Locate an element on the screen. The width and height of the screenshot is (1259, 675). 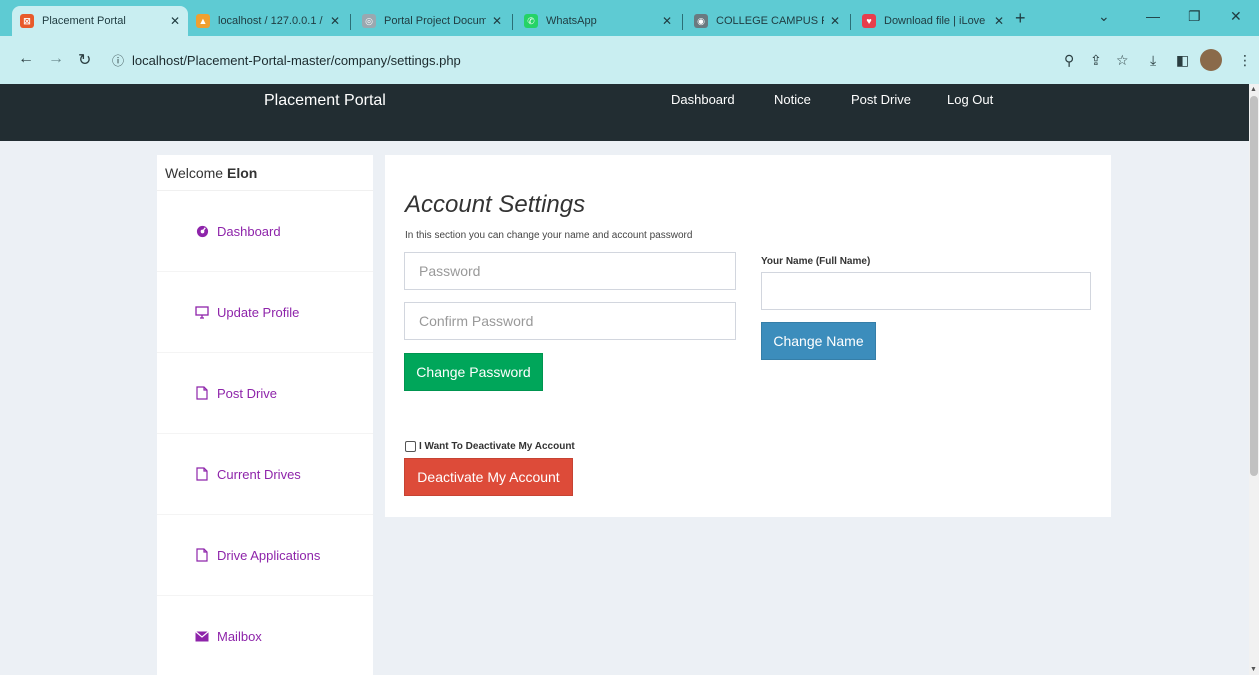
new-tab-icon: + is located at coordinates (1020, 18).